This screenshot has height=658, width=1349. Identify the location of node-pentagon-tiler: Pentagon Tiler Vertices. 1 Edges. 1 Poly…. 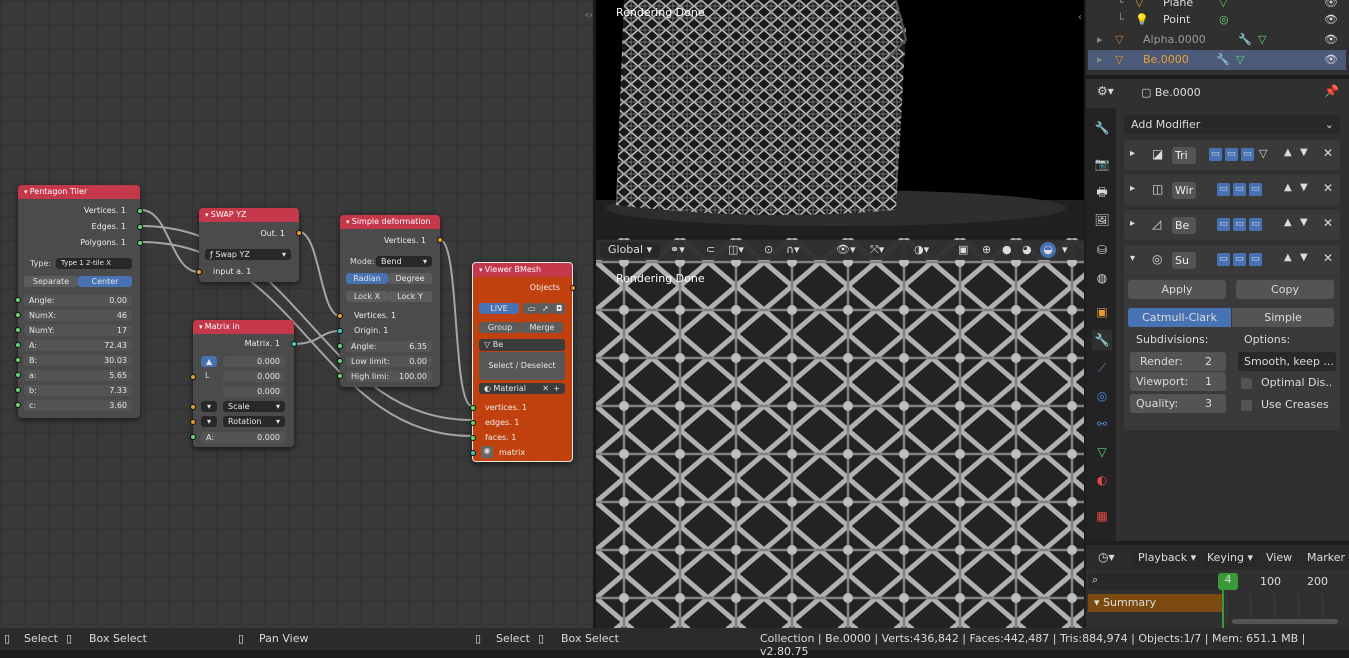
(79, 301).